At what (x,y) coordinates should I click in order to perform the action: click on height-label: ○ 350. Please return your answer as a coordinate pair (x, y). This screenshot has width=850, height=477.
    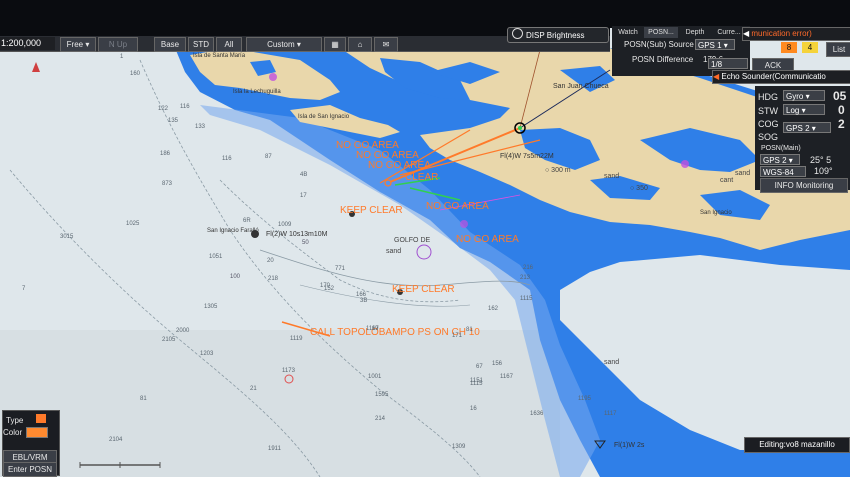
    Looking at the image, I should click on (639, 188).